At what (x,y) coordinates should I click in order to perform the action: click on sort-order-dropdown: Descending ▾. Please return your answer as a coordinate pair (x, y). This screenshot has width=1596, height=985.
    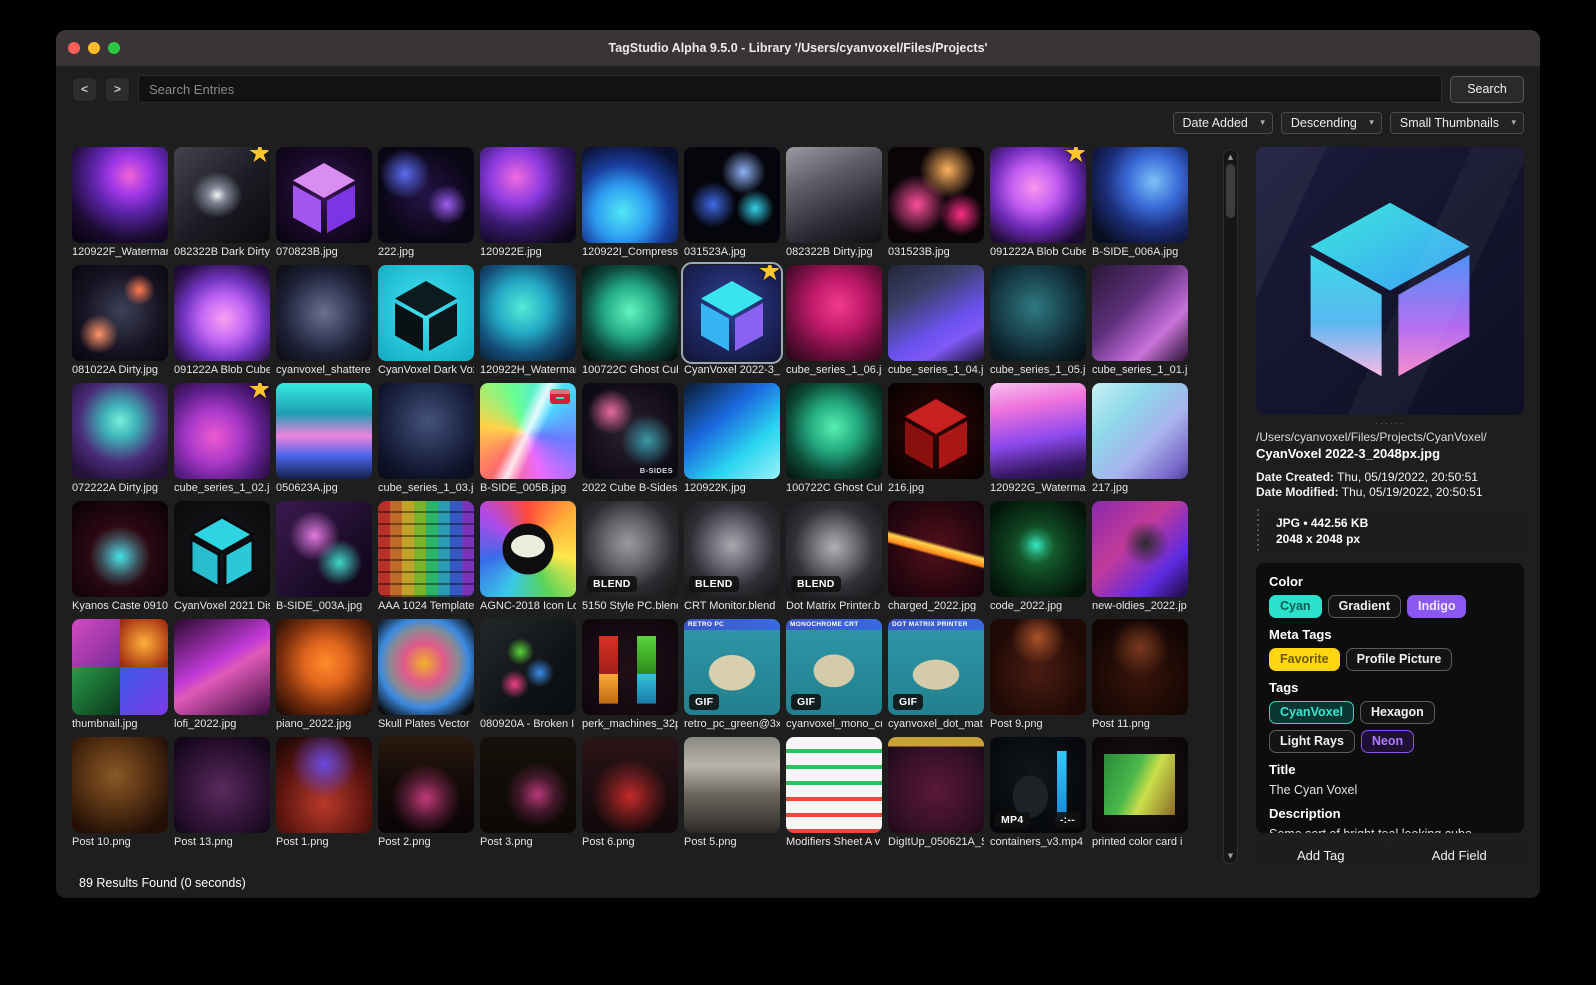
    Looking at the image, I should click on (1331, 123).